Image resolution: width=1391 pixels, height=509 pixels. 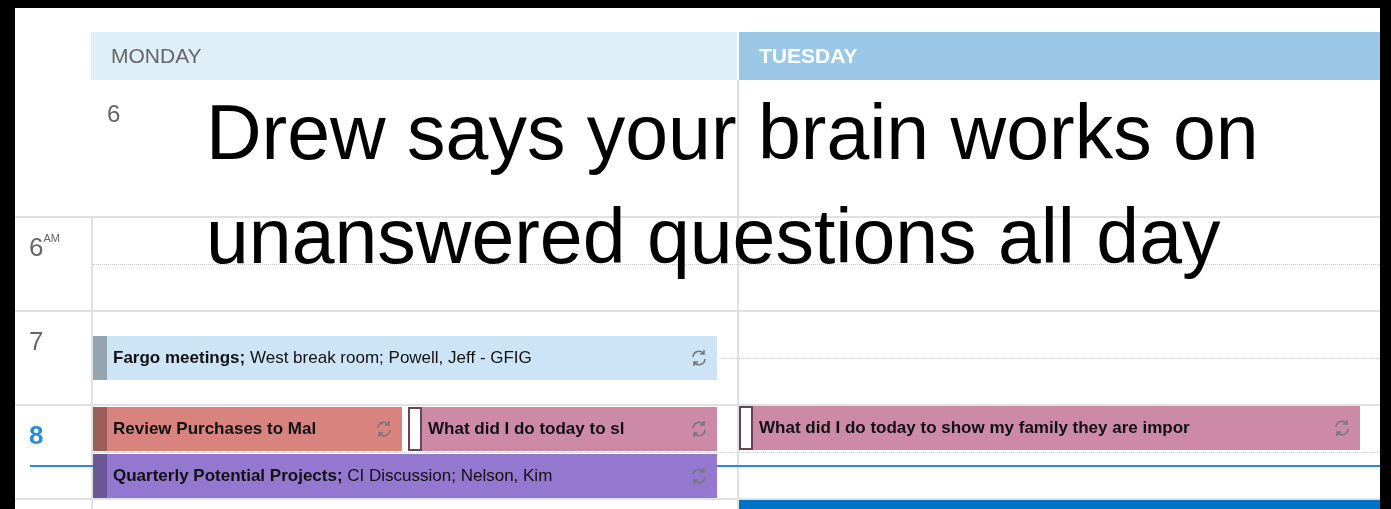 I want to click on calendar-event: What did I do today to sl, so click(x=562, y=428).